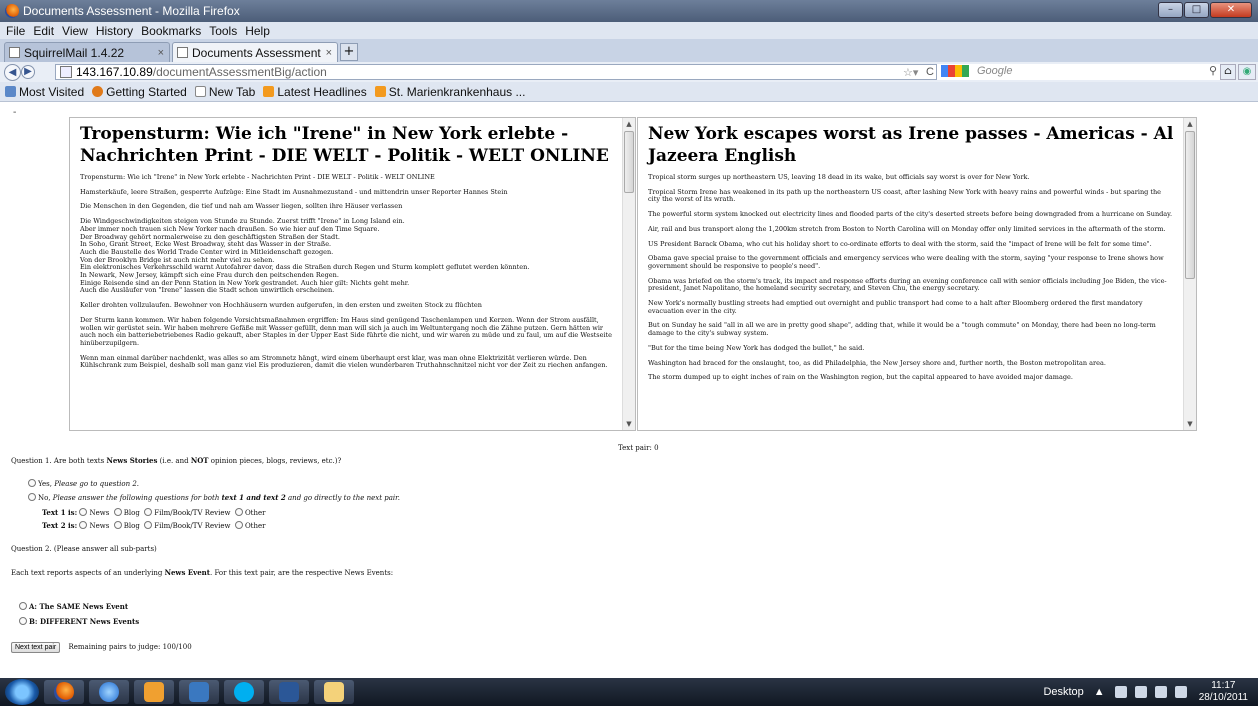 The image size is (1258, 706). What do you see at coordinates (15, 31) in the screenshot?
I see `menu-file: File` at bounding box center [15, 31].